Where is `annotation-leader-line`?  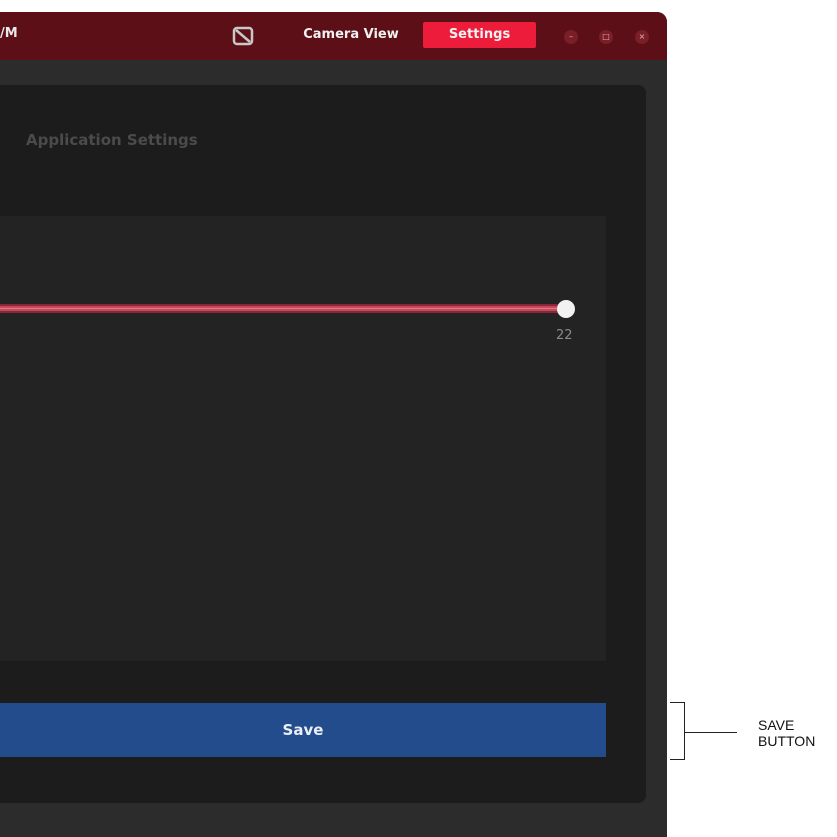
annotation-leader-line is located at coordinates (711, 732).